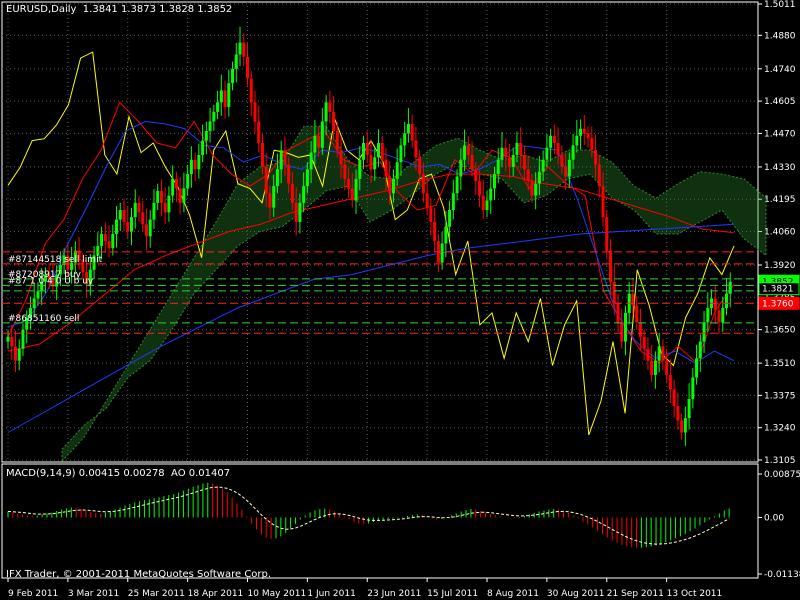  I want to click on time-tick-label: 18 Apr 2011, so click(216, 594).